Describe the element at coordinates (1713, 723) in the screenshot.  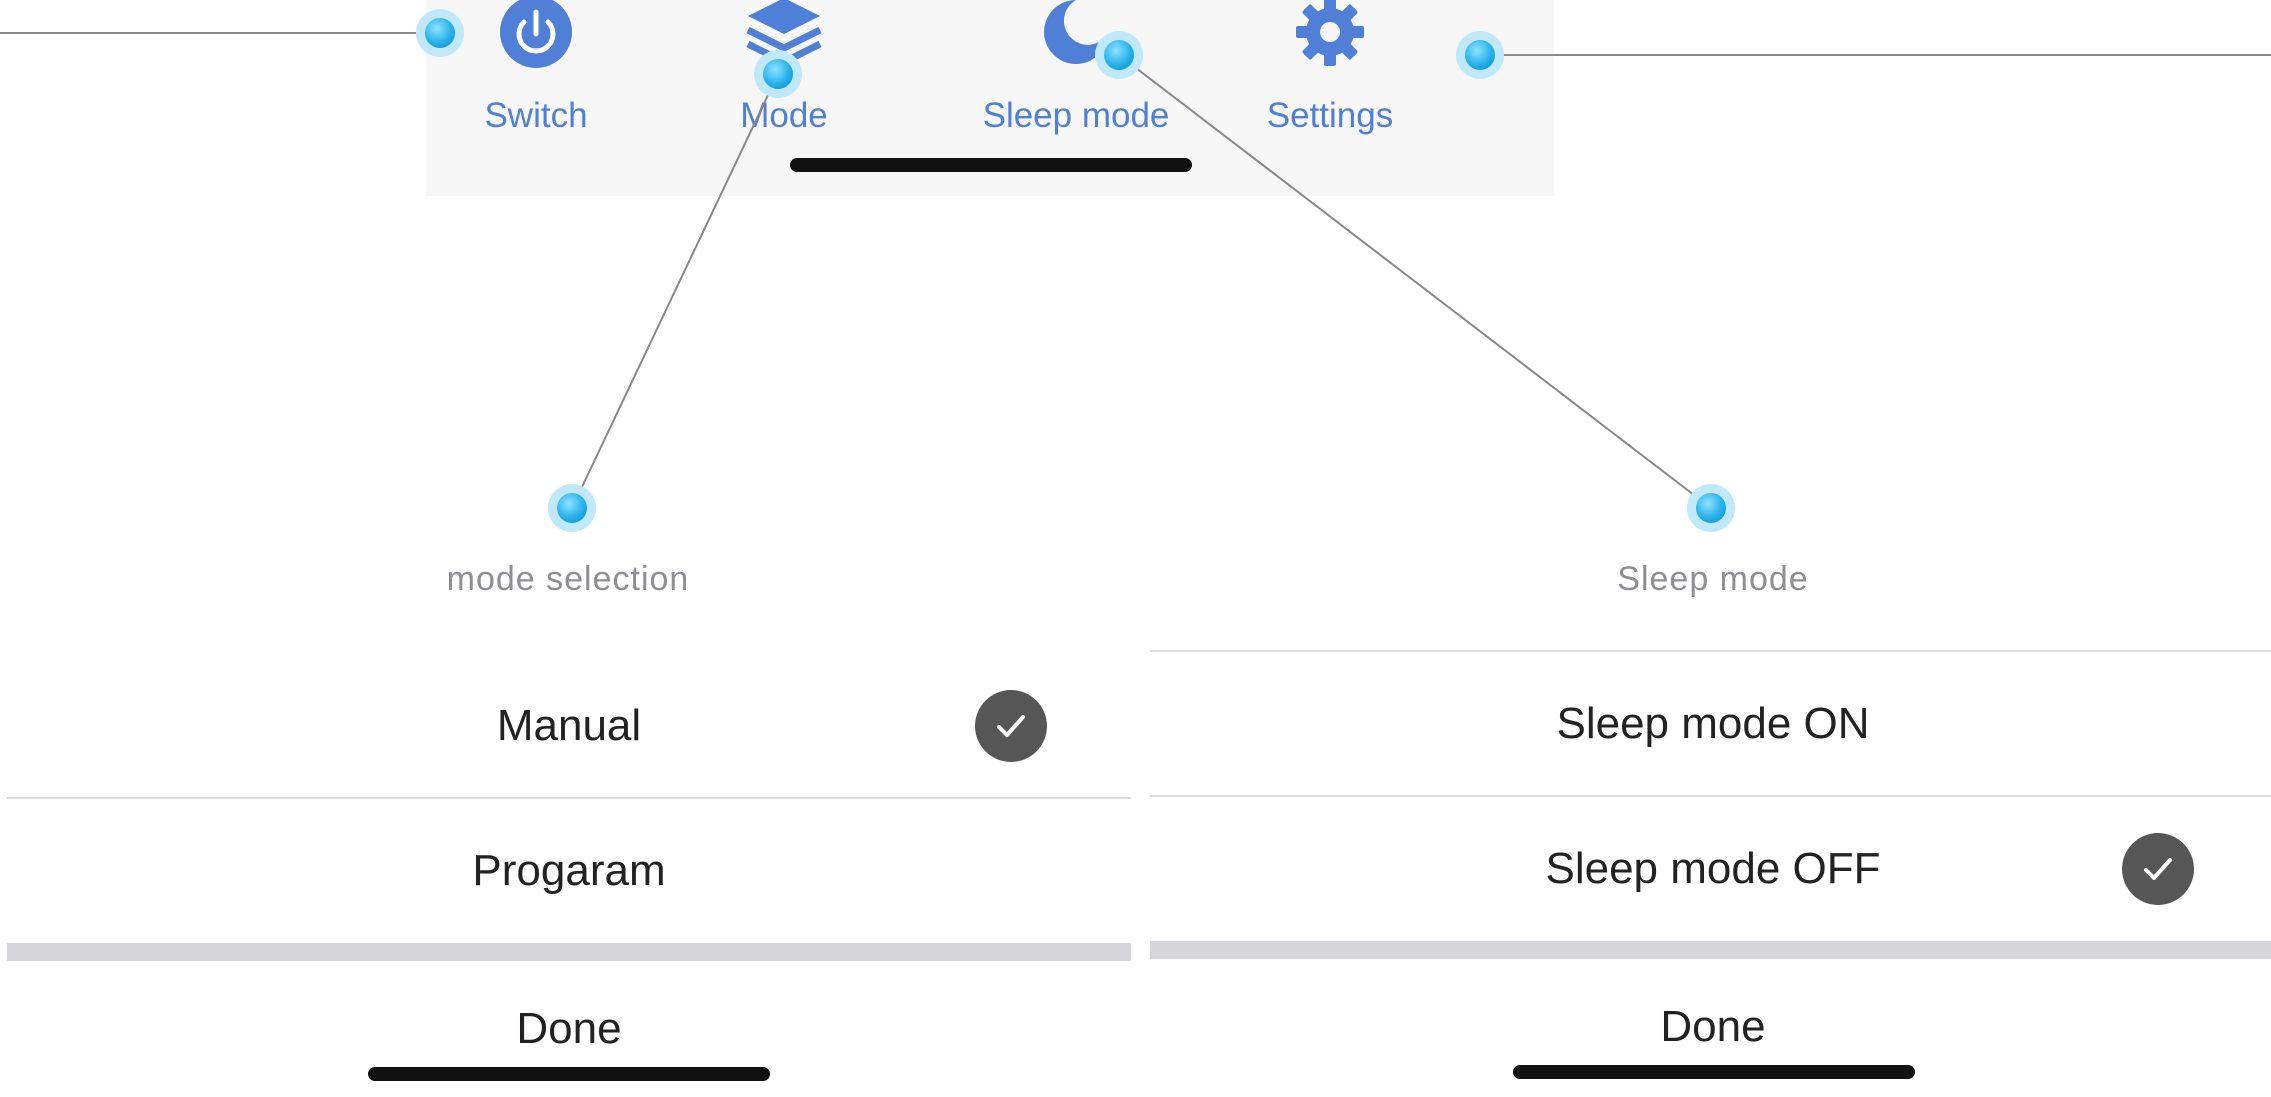
I see `option-label: Sleep mode ON` at that location.